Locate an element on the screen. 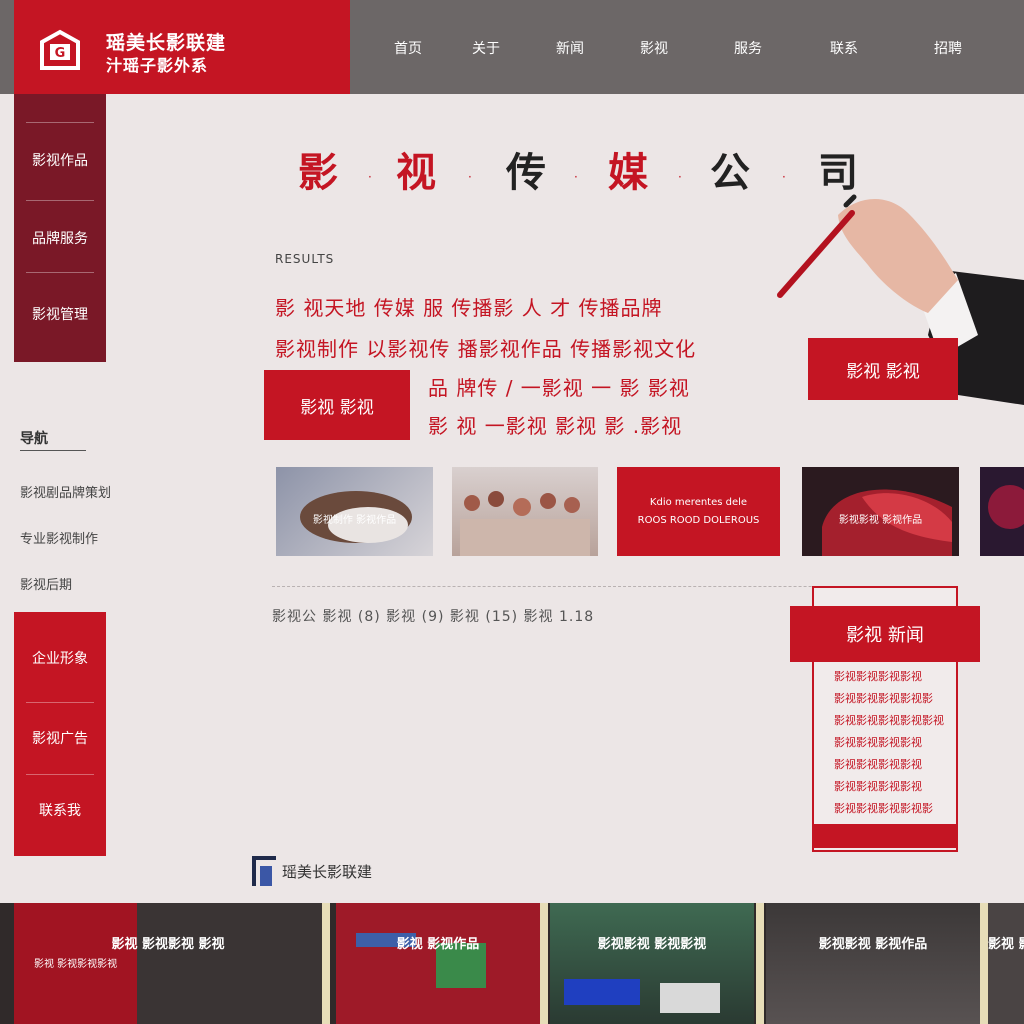 This screenshot has width=1024, height=1024. sidebar-link: 专业影视制作 is located at coordinates (59, 537).